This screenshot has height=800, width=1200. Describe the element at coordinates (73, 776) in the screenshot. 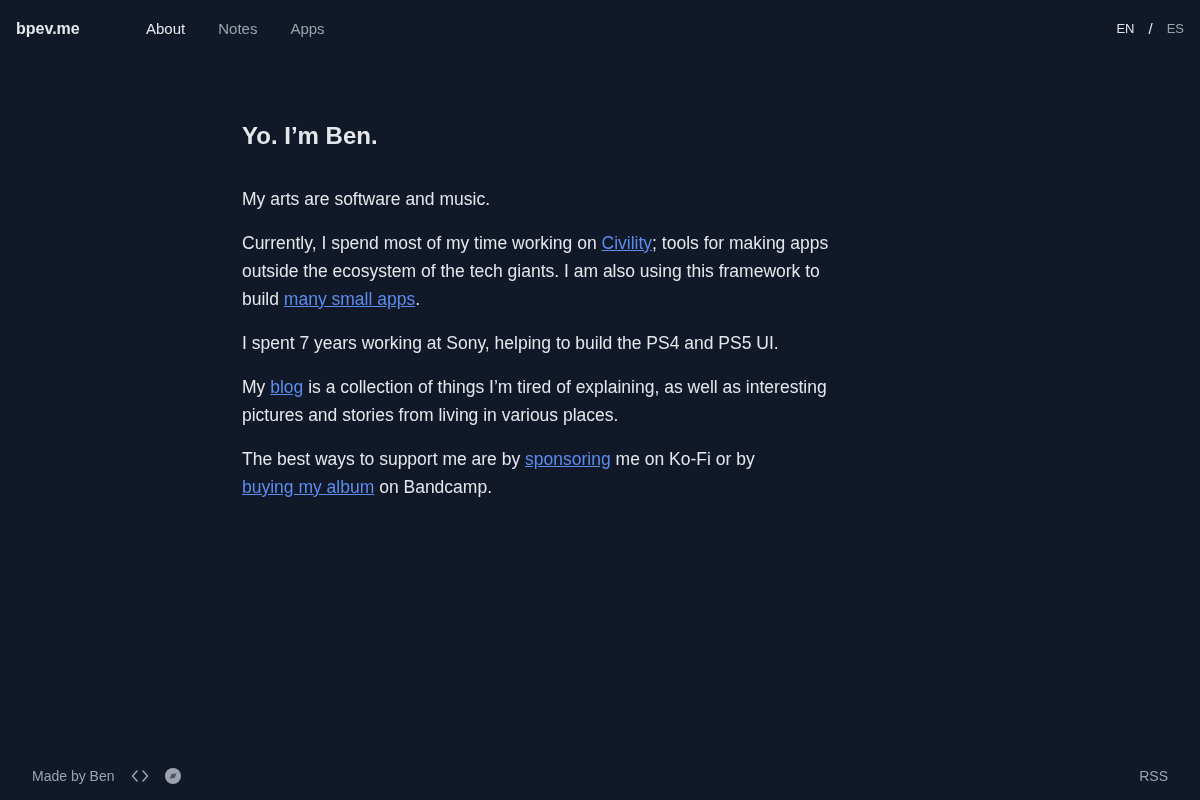

I see `credit-text: Made by Ben` at that location.